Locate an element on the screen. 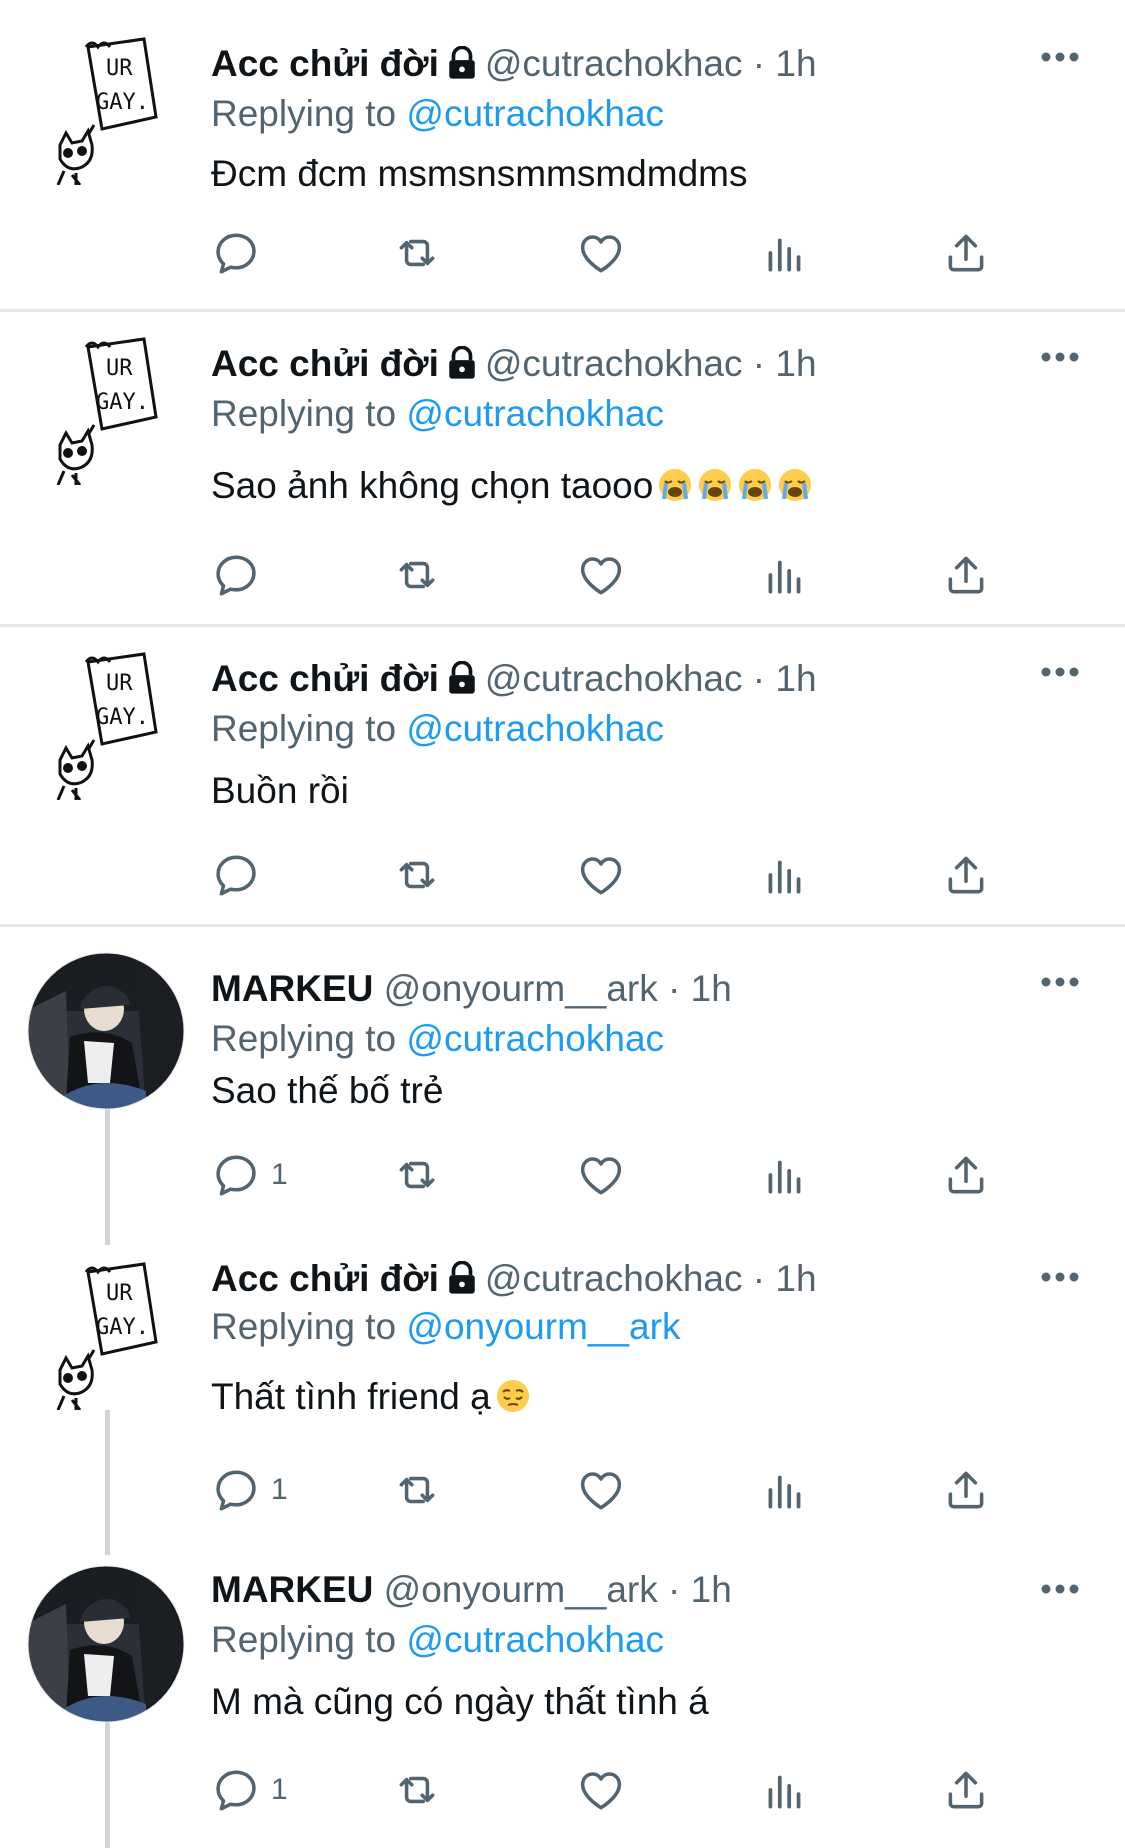  heart-icon is located at coordinates (601, 253).